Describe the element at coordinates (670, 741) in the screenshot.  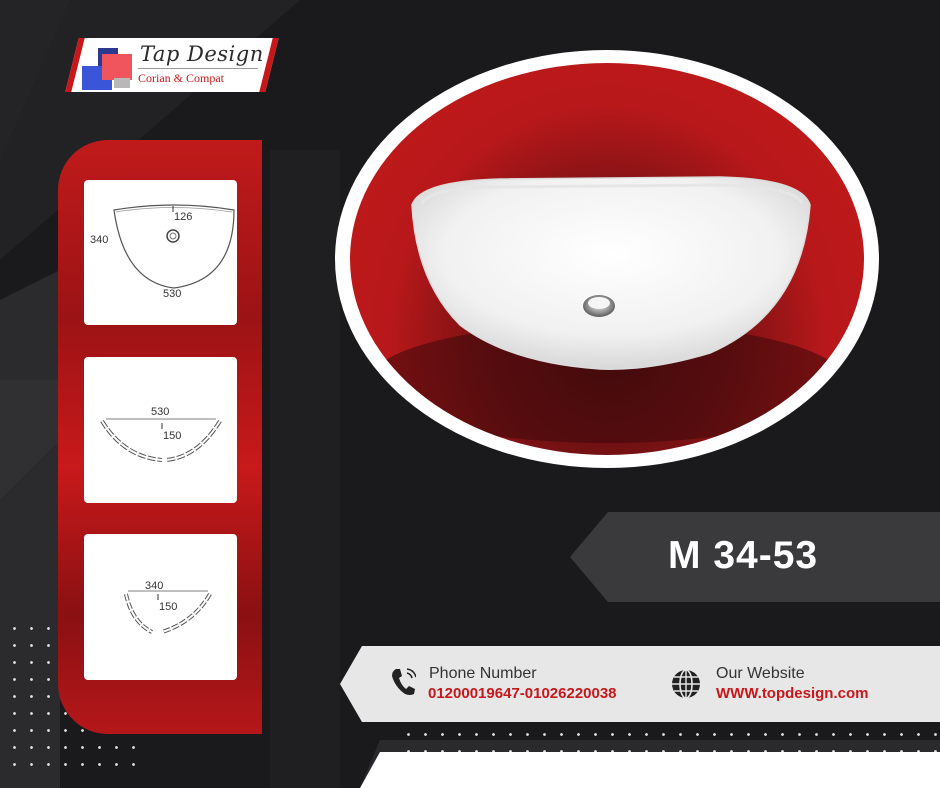
I see `dot-pattern-bottom` at that location.